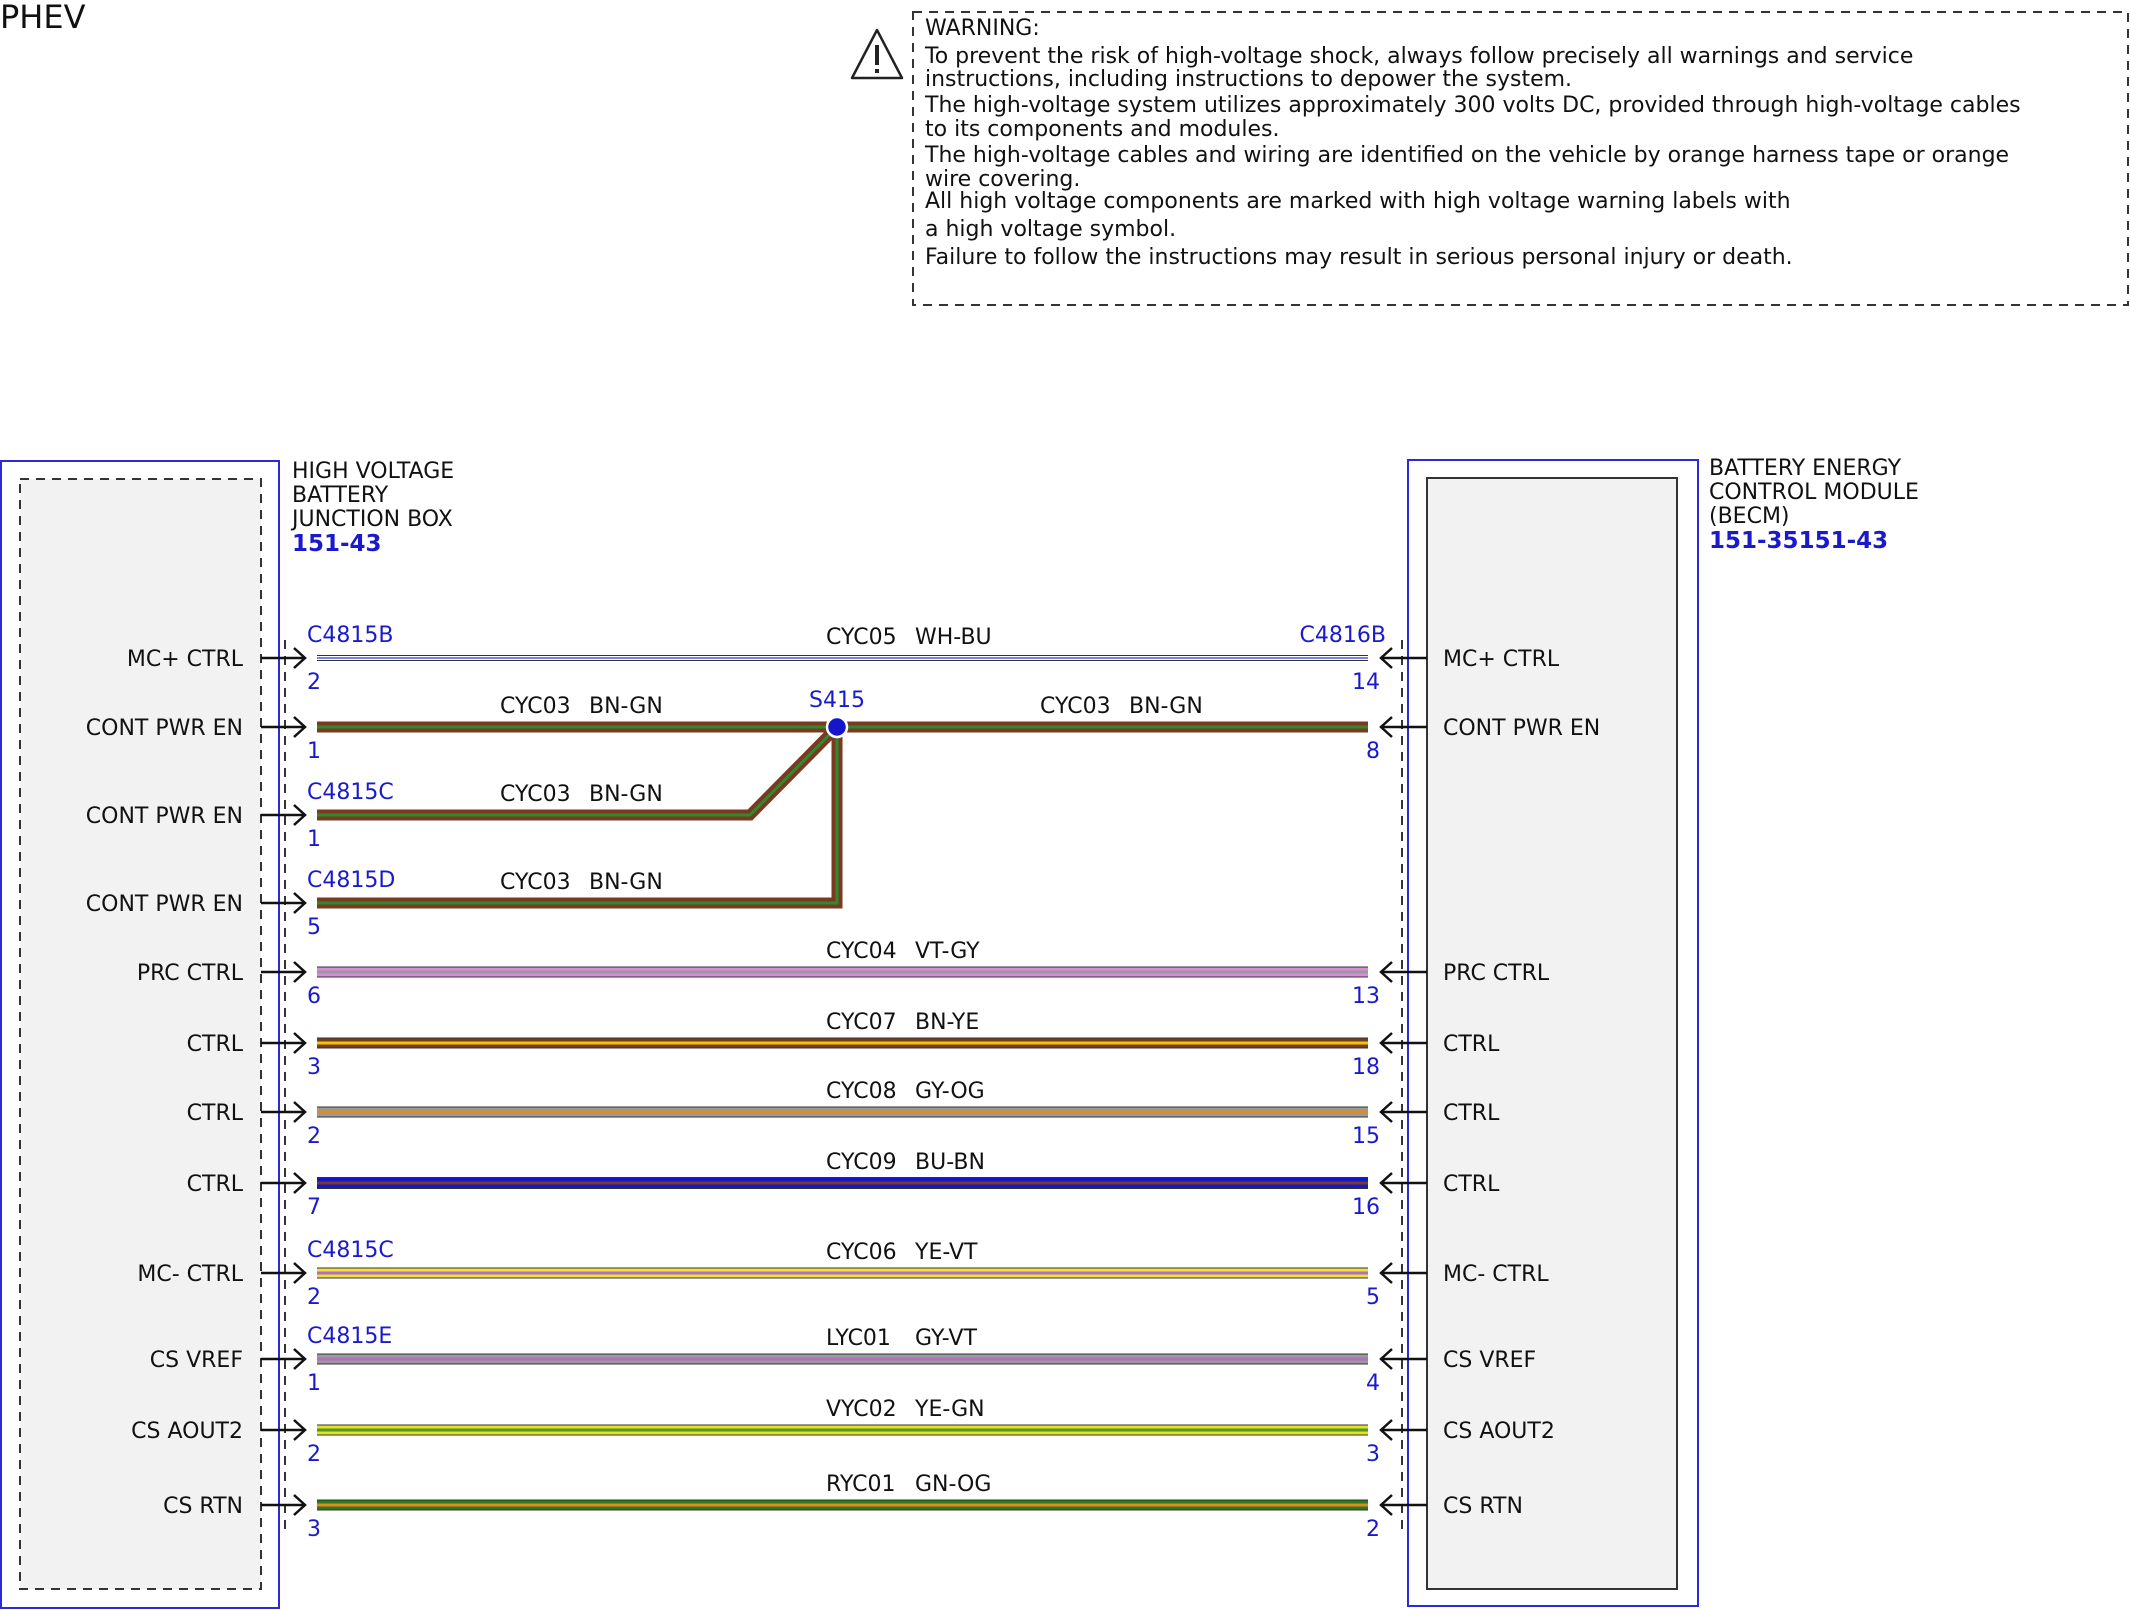 The width and height of the screenshot is (2130, 1610). What do you see at coordinates (314, 1207) in the screenshot?
I see `left-pin-number: 7` at bounding box center [314, 1207].